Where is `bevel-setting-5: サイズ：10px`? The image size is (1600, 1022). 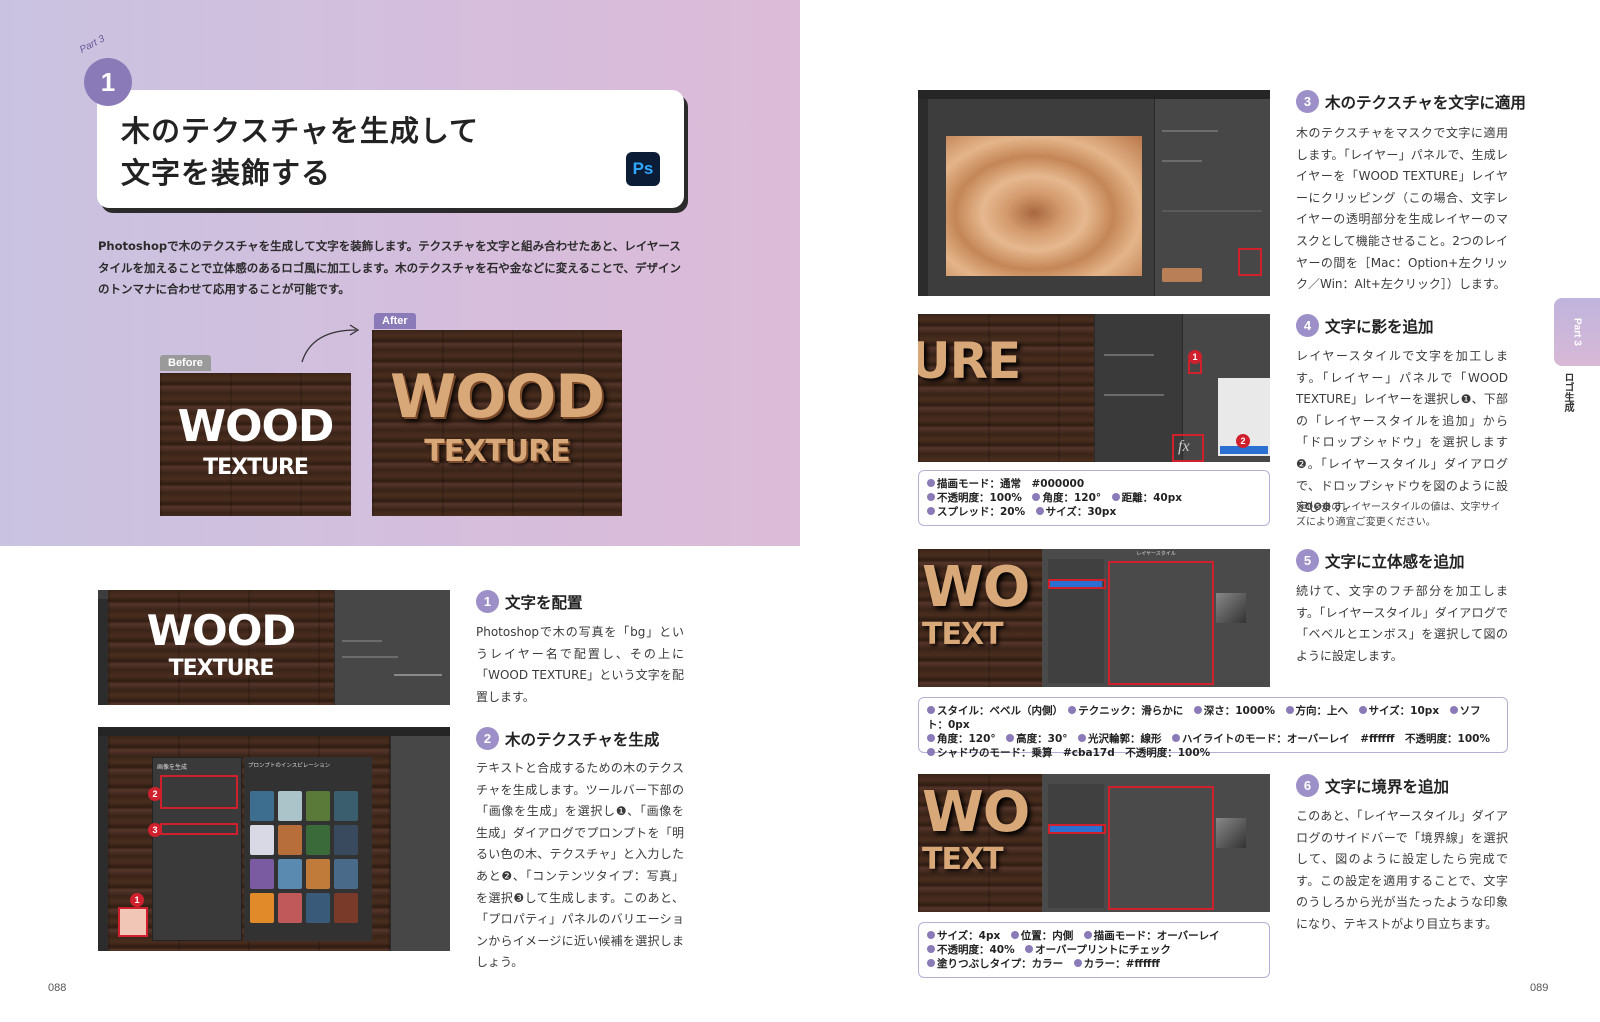
bevel-setting-5: サイズ：10px is located at coordinates (1404, 711).